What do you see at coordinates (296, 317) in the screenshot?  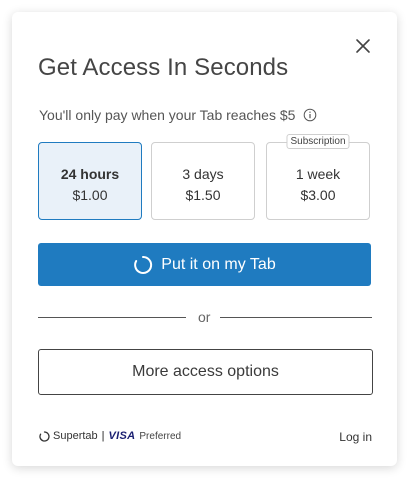 I see `divider-line-right` at bounding box center [296, 317].